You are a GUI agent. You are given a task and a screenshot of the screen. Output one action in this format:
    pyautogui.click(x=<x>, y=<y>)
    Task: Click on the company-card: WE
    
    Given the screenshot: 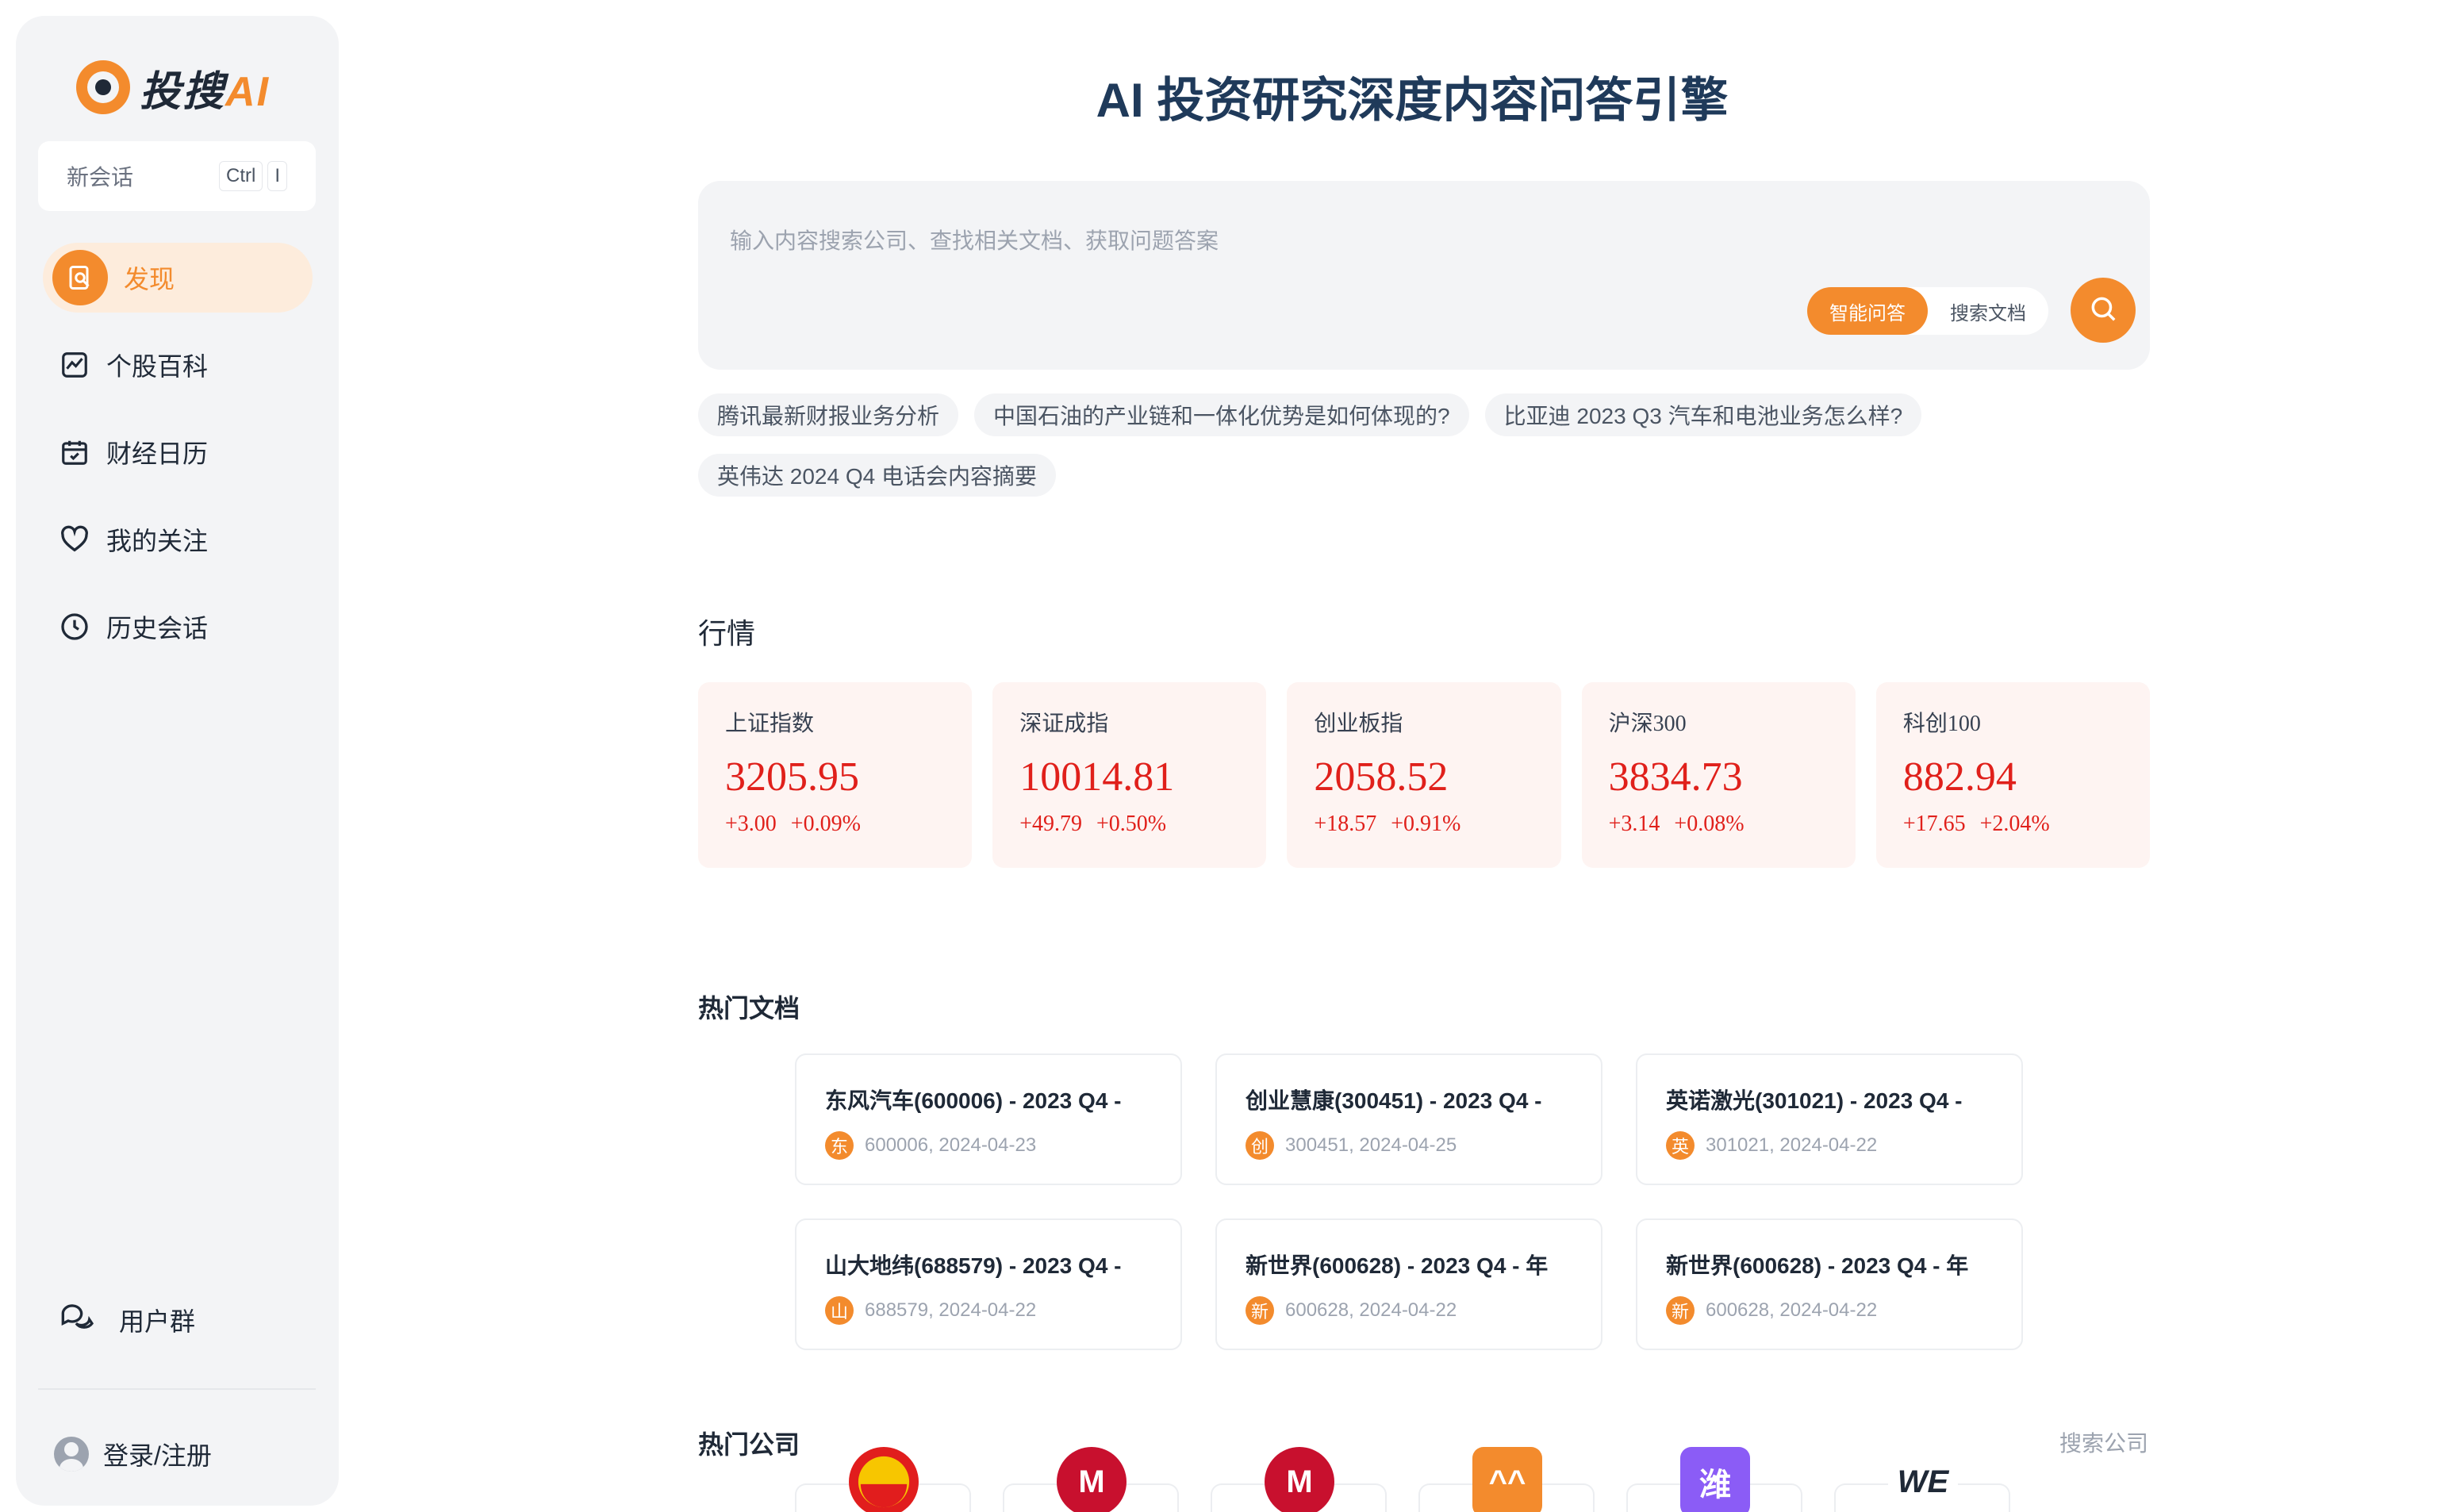 What is the action you would take?
    pyautogui.click(x=1922, y=1480)
    